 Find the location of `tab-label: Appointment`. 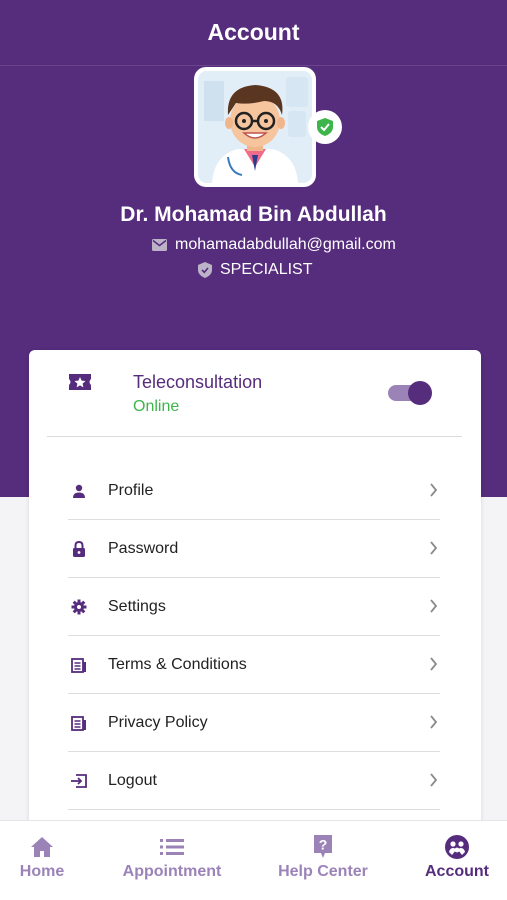

tab-label: Appointment is located at coordinates (172, 871).